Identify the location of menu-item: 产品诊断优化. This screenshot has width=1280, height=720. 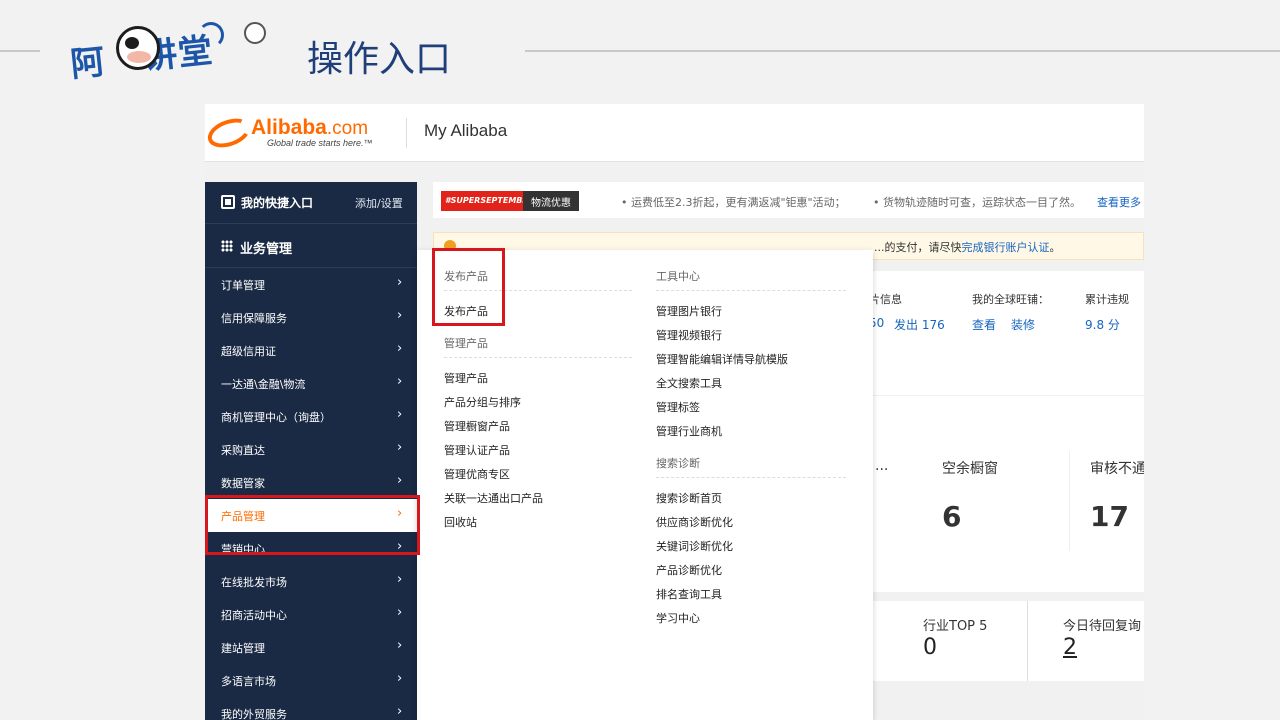
(751, 574).